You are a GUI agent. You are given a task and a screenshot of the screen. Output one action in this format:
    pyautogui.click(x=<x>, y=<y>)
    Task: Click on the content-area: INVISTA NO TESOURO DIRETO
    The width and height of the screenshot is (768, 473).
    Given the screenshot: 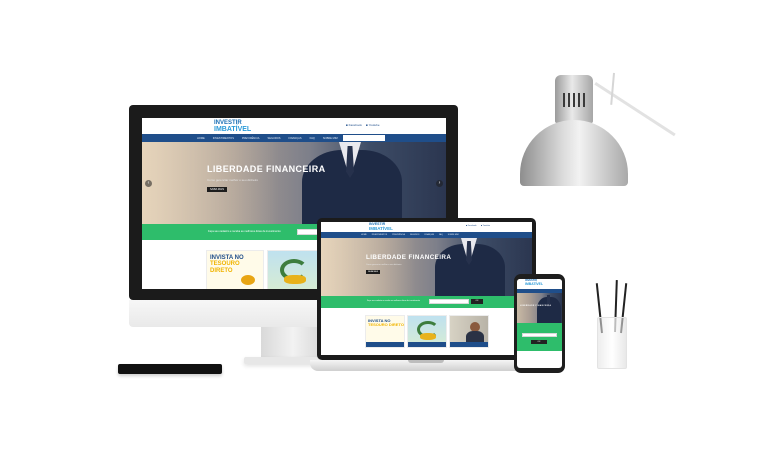 What is the action you would take?
    pyautogui.click(x=426, y=331)
    